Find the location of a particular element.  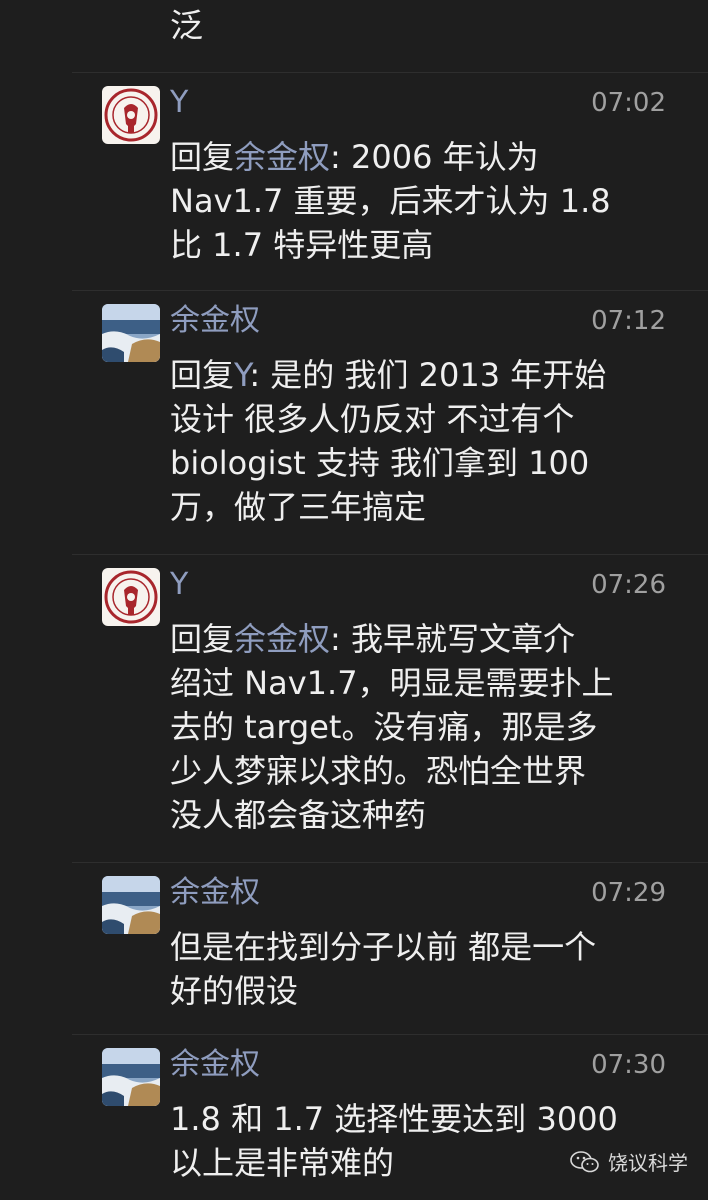

message-time: 07:29 is located at coordinates (628, 893).